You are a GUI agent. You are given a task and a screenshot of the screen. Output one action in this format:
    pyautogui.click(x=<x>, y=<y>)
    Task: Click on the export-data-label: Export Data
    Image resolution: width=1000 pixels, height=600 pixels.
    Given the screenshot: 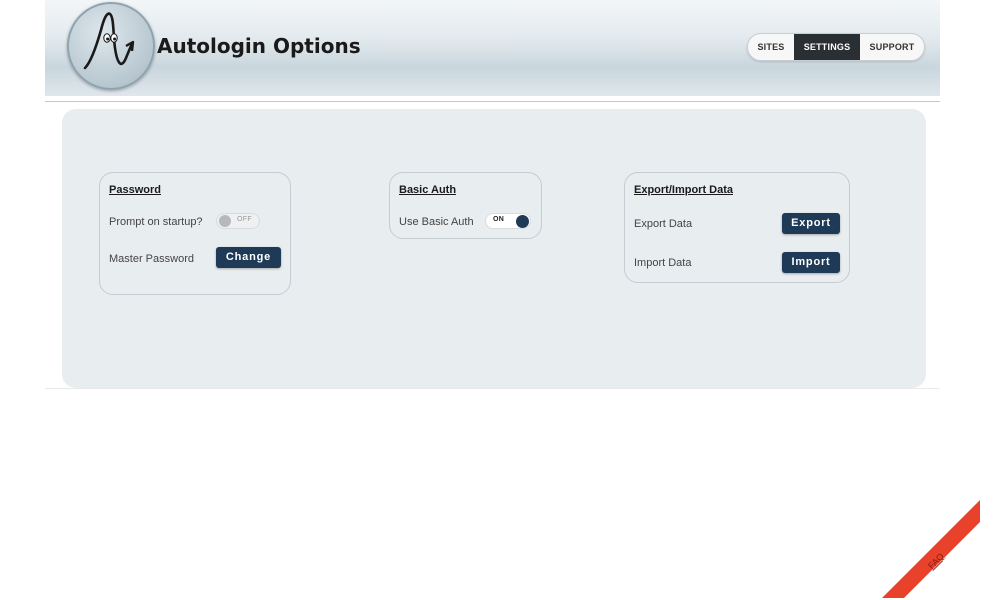 What is the action you would take?
    pyautogui.click(x=663, y=224)
    